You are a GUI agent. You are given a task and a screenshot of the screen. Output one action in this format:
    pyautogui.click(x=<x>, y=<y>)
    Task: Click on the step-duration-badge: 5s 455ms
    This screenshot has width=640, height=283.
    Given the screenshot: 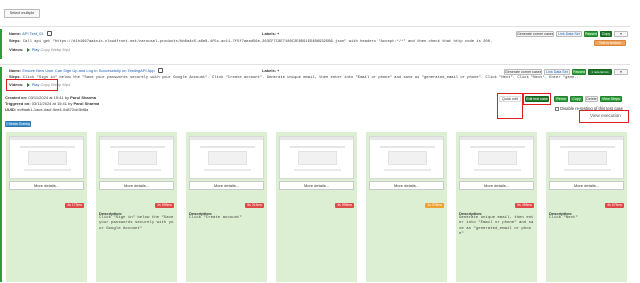 What is the action you would take?
    pyautogui.click(x=524, y=205)
    